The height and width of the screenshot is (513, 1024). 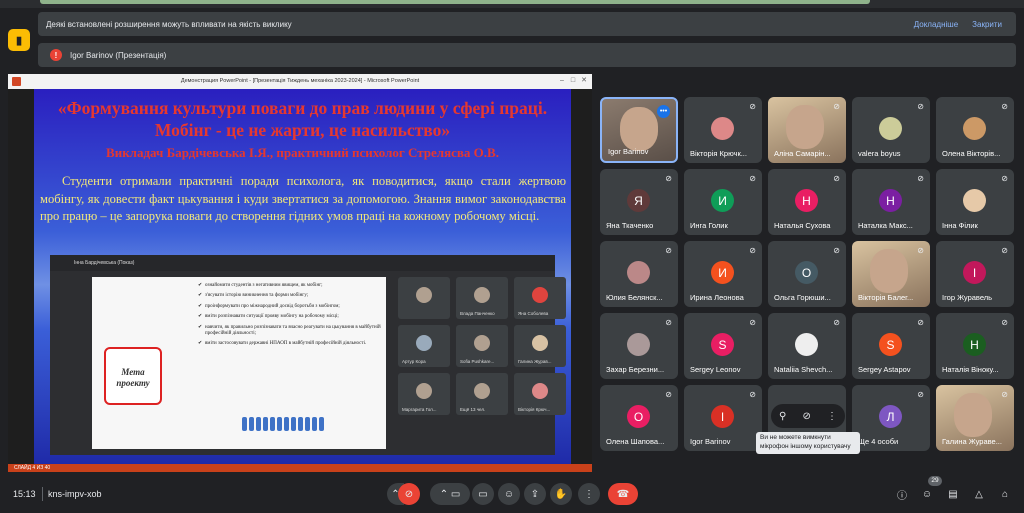 I want to click on participant-tile: S ⊘ Sergey Leonov, so click(x=723, y=346).